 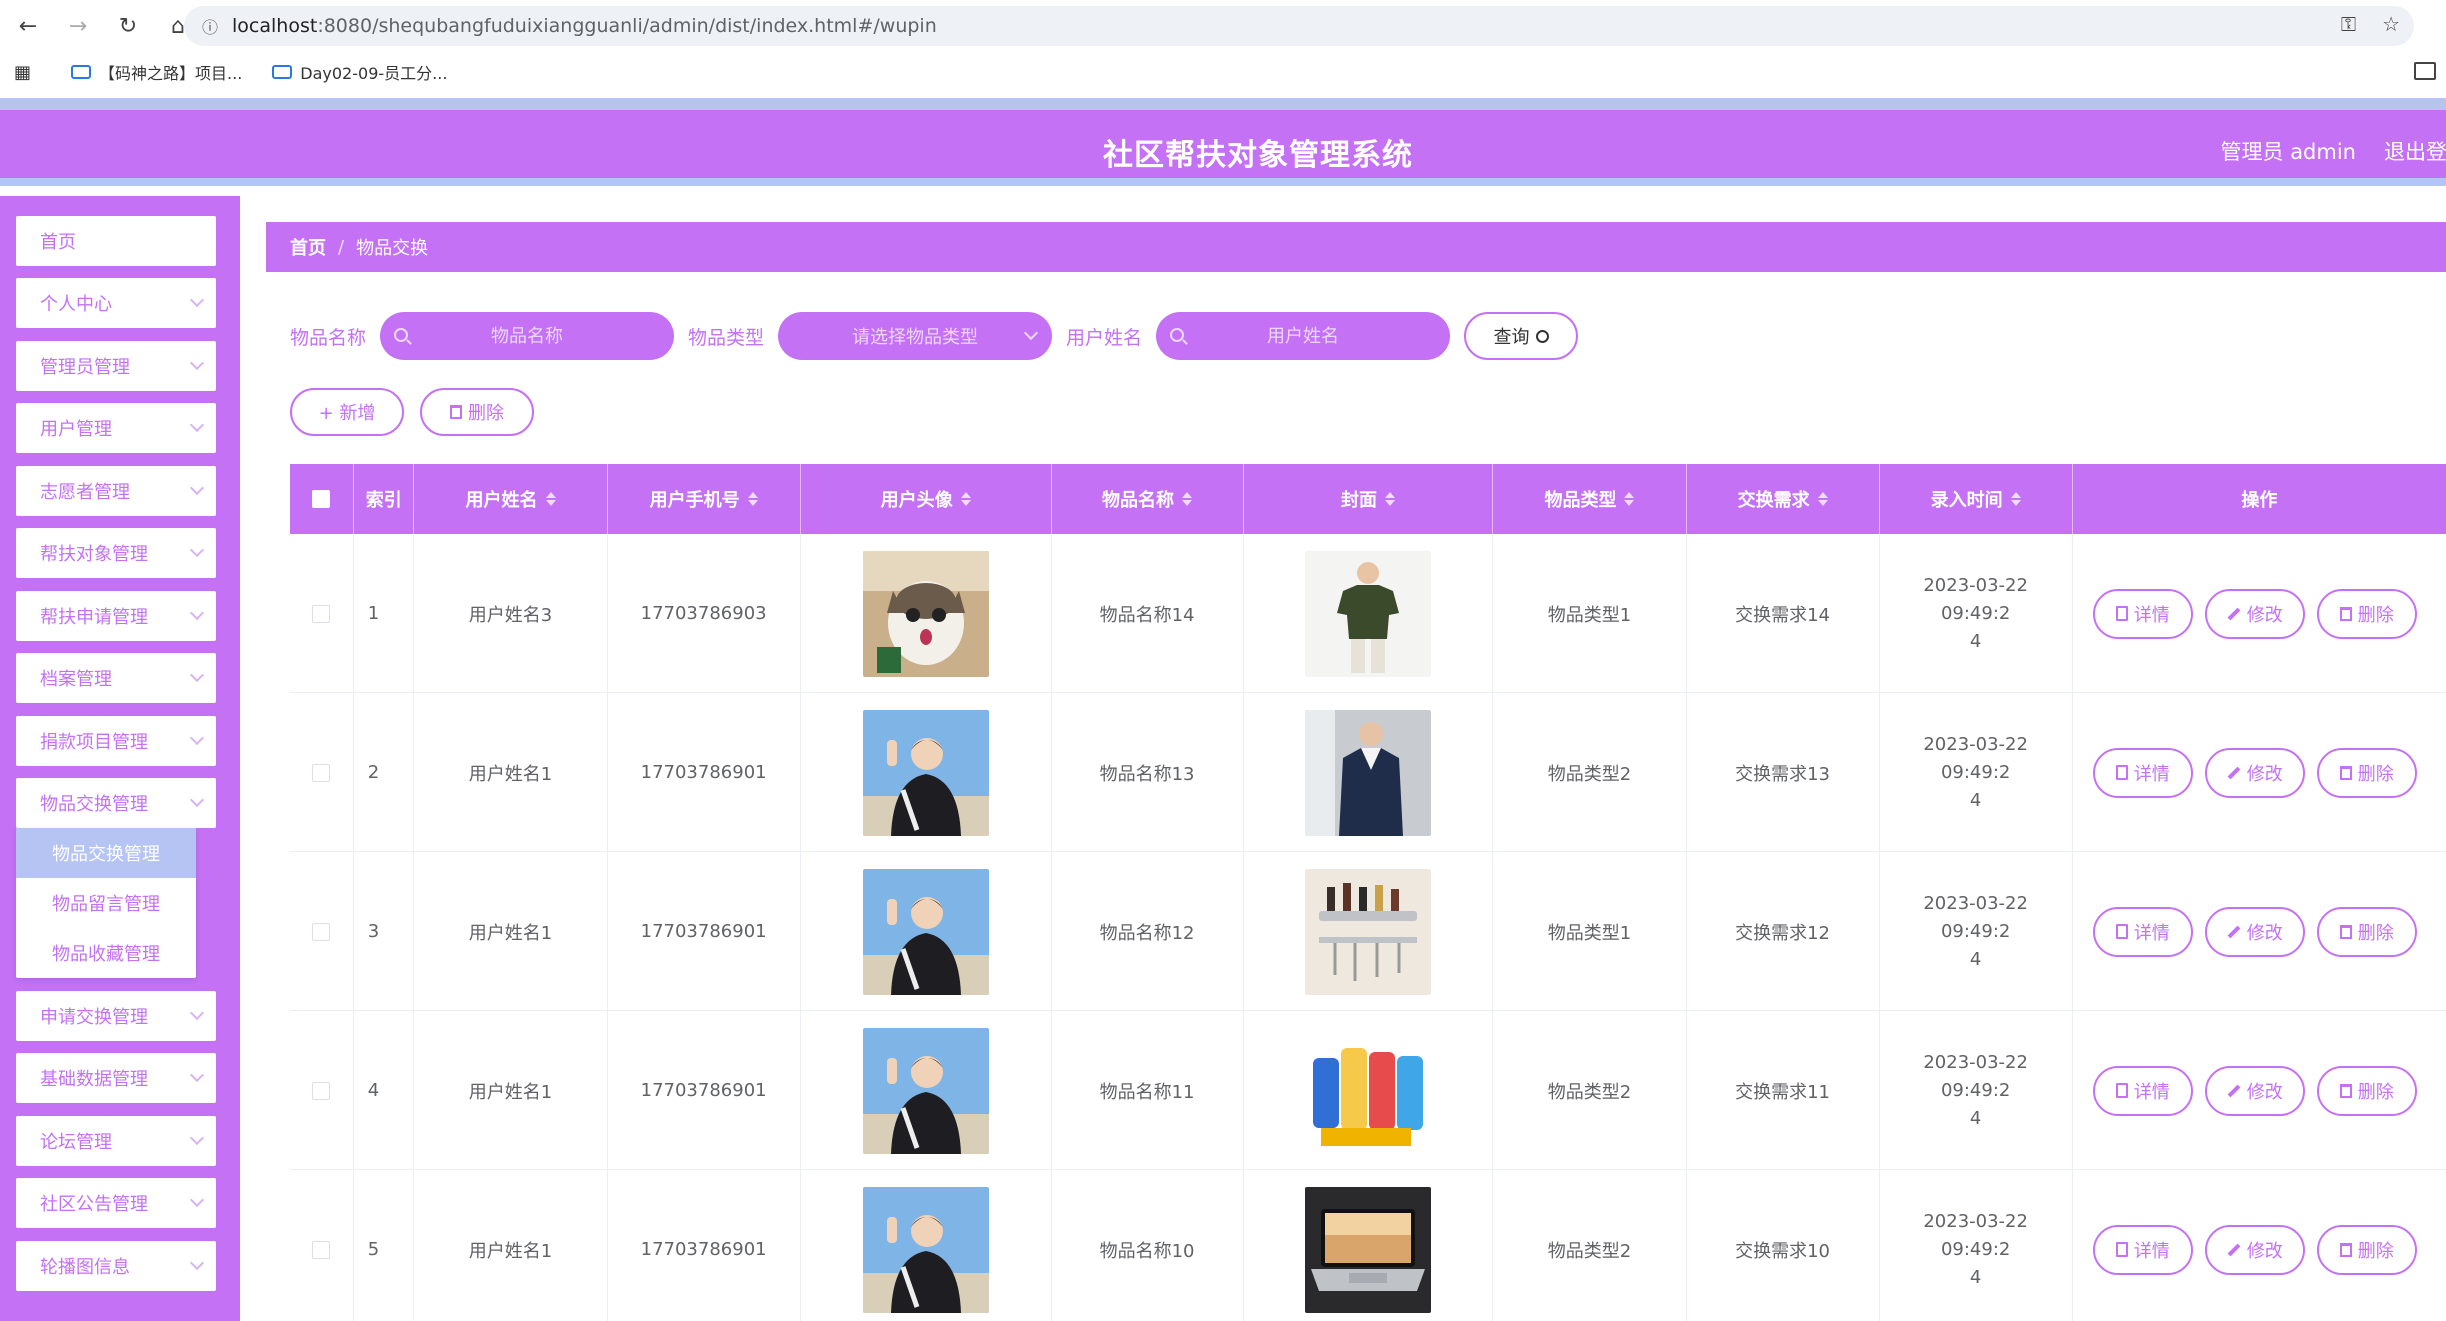 I want to click on col-cover: 封面, so click(x=1369, y=499).